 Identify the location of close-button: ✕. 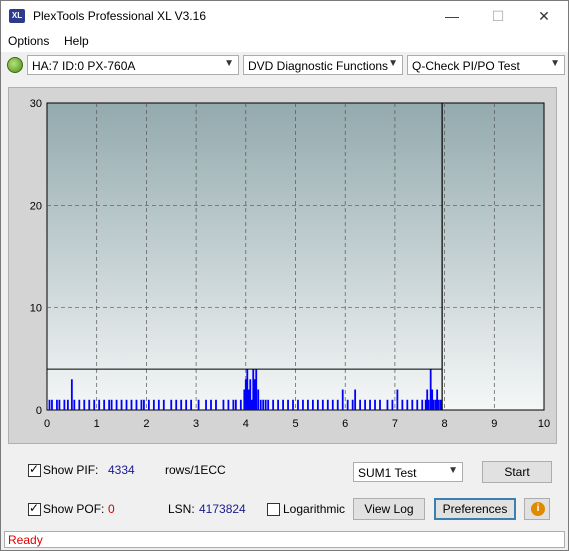
(544, 16).